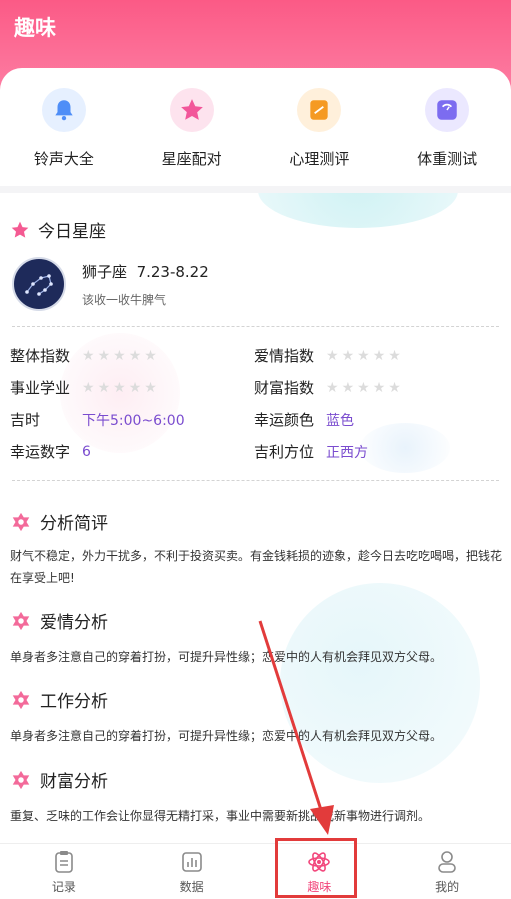  Describe the element at coordinates (172, 272) in the screenshot. I see `zodiac-dates: 7.23-8.22` at that location.